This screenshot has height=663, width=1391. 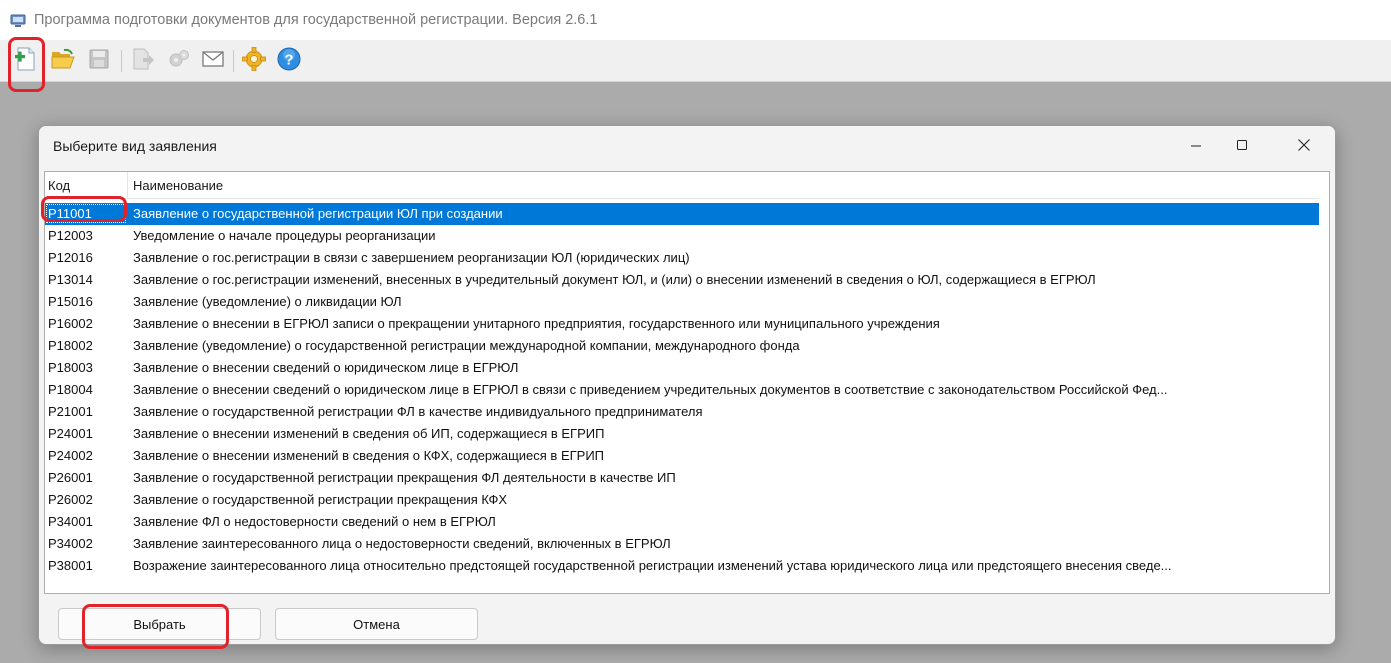 What do you see at coordinates (59, 185) in the screenshot?
I see `column-header-code: Код` at bounding box center [59, 185].